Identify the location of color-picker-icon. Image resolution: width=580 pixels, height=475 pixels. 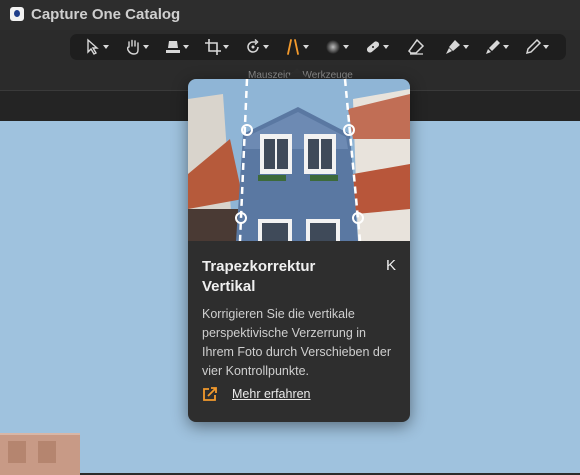
(533, 46).